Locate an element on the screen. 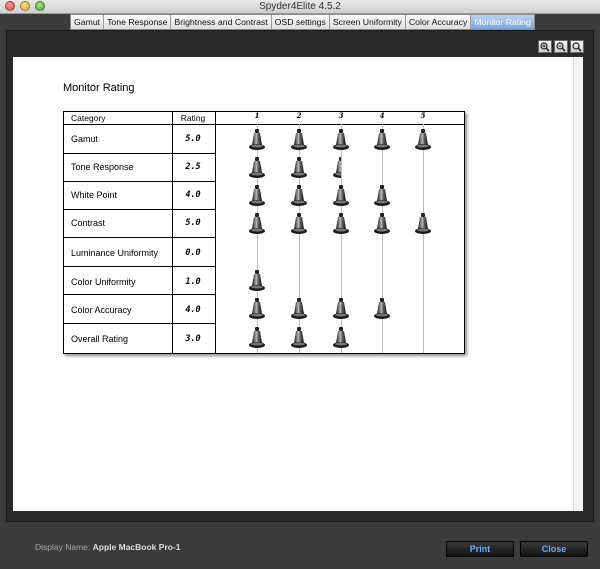 Image resolution: width=600 pixels, height=569 pixels. print-button: Print is located at coordinates (480, 549).